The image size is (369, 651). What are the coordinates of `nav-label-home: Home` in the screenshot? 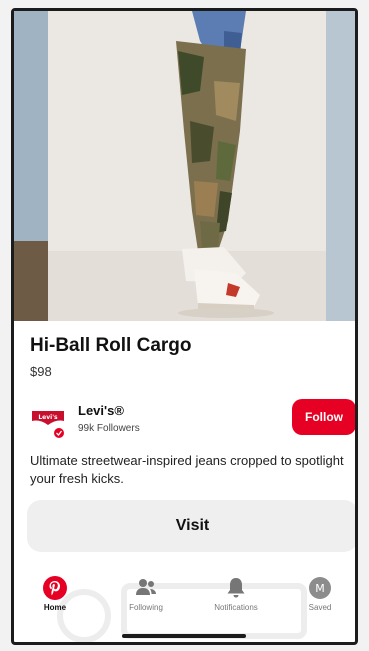 It's located at (55, 607).